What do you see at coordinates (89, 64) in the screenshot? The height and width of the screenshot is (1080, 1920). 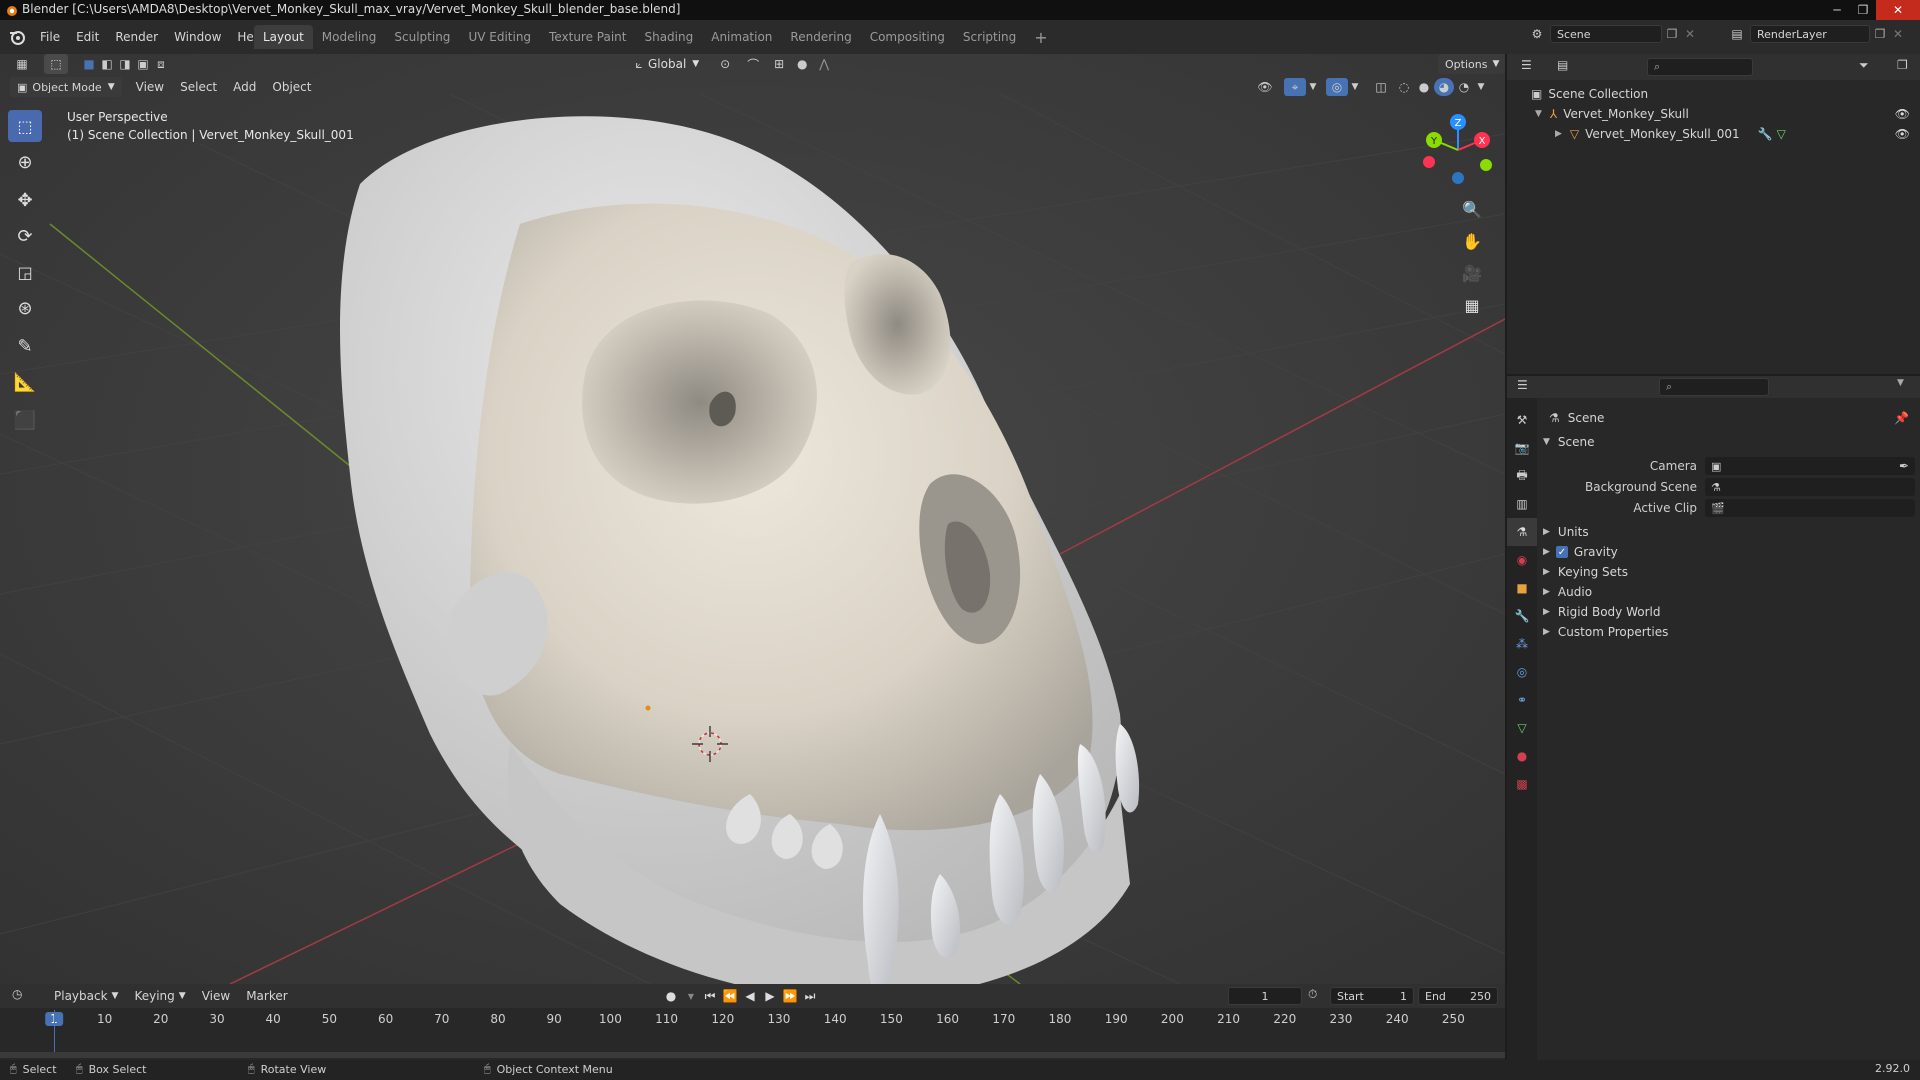 I see `select-new-icon: ■` at bounding box center [89, 64].